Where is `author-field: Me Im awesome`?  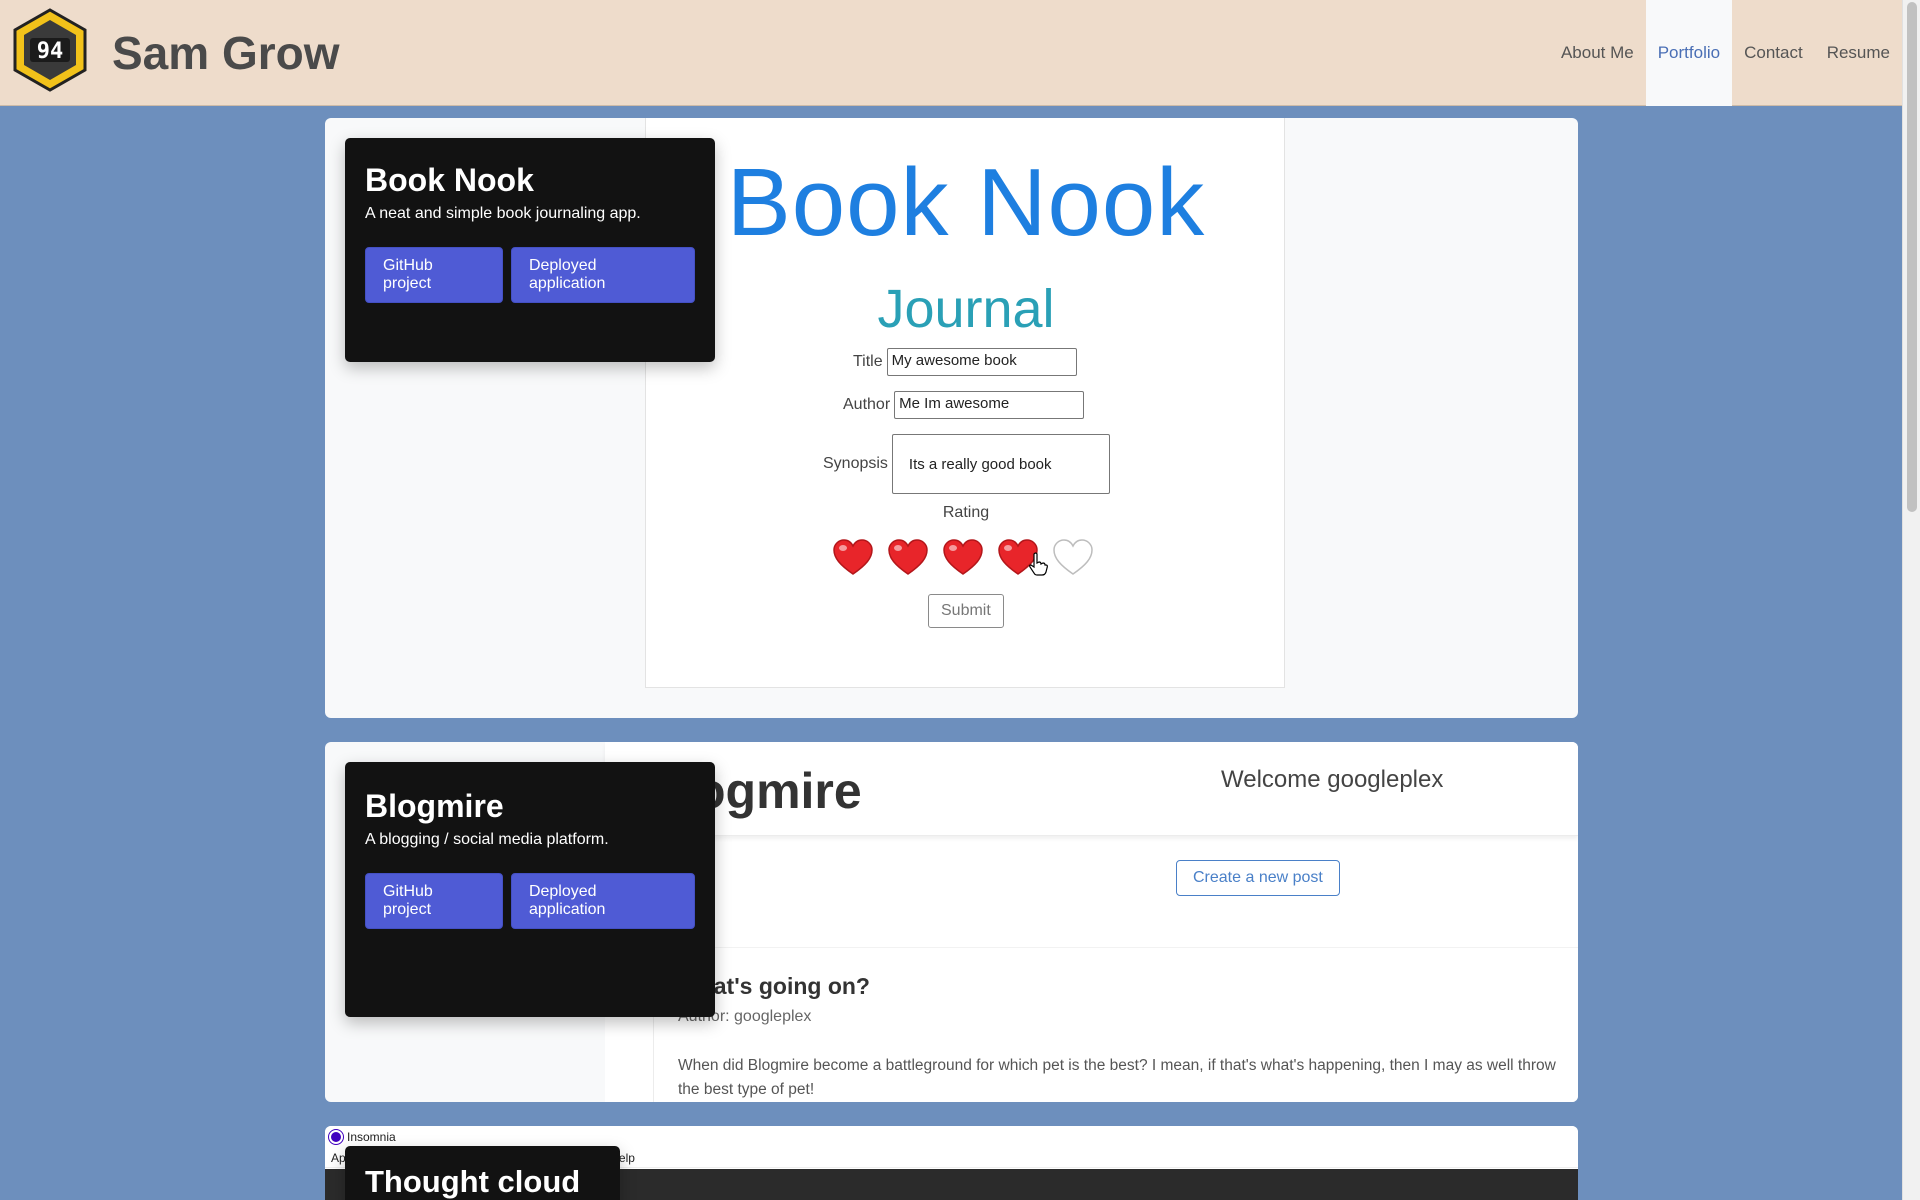
author-field: Me Im awesome is located at coordinates (989, 405).